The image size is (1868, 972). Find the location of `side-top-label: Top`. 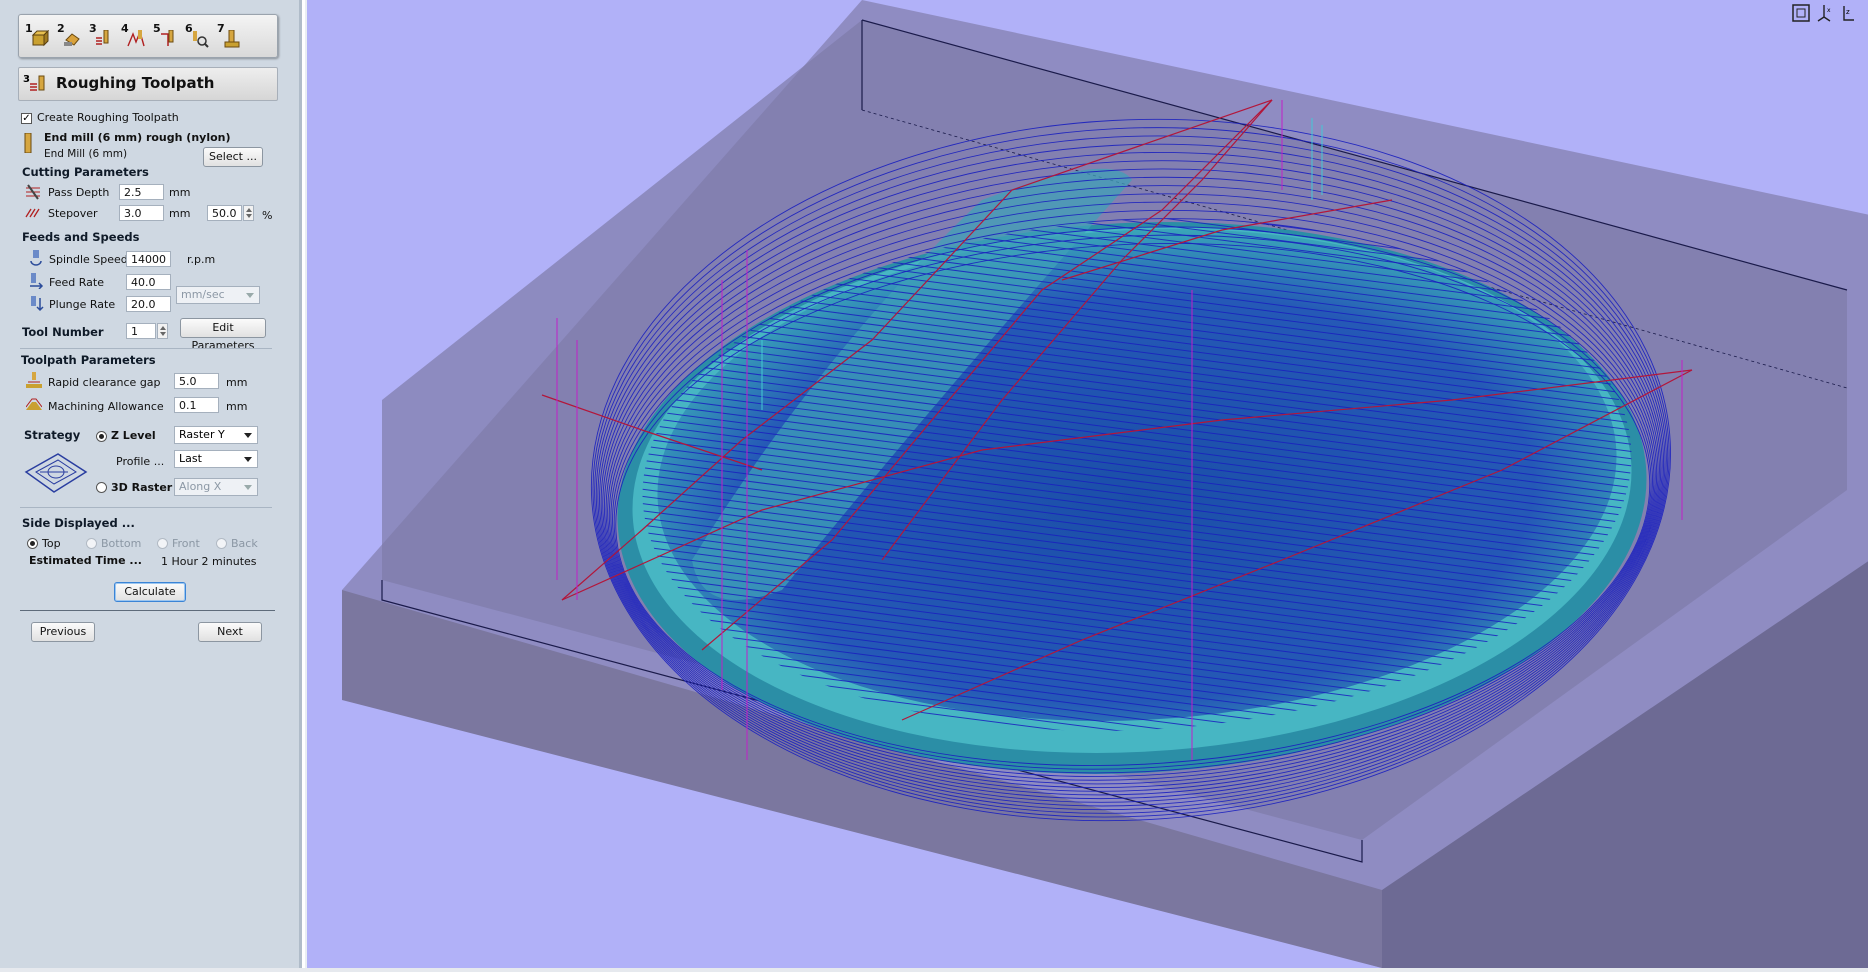

side-top-label: Top is located at coordinates (51, 543).